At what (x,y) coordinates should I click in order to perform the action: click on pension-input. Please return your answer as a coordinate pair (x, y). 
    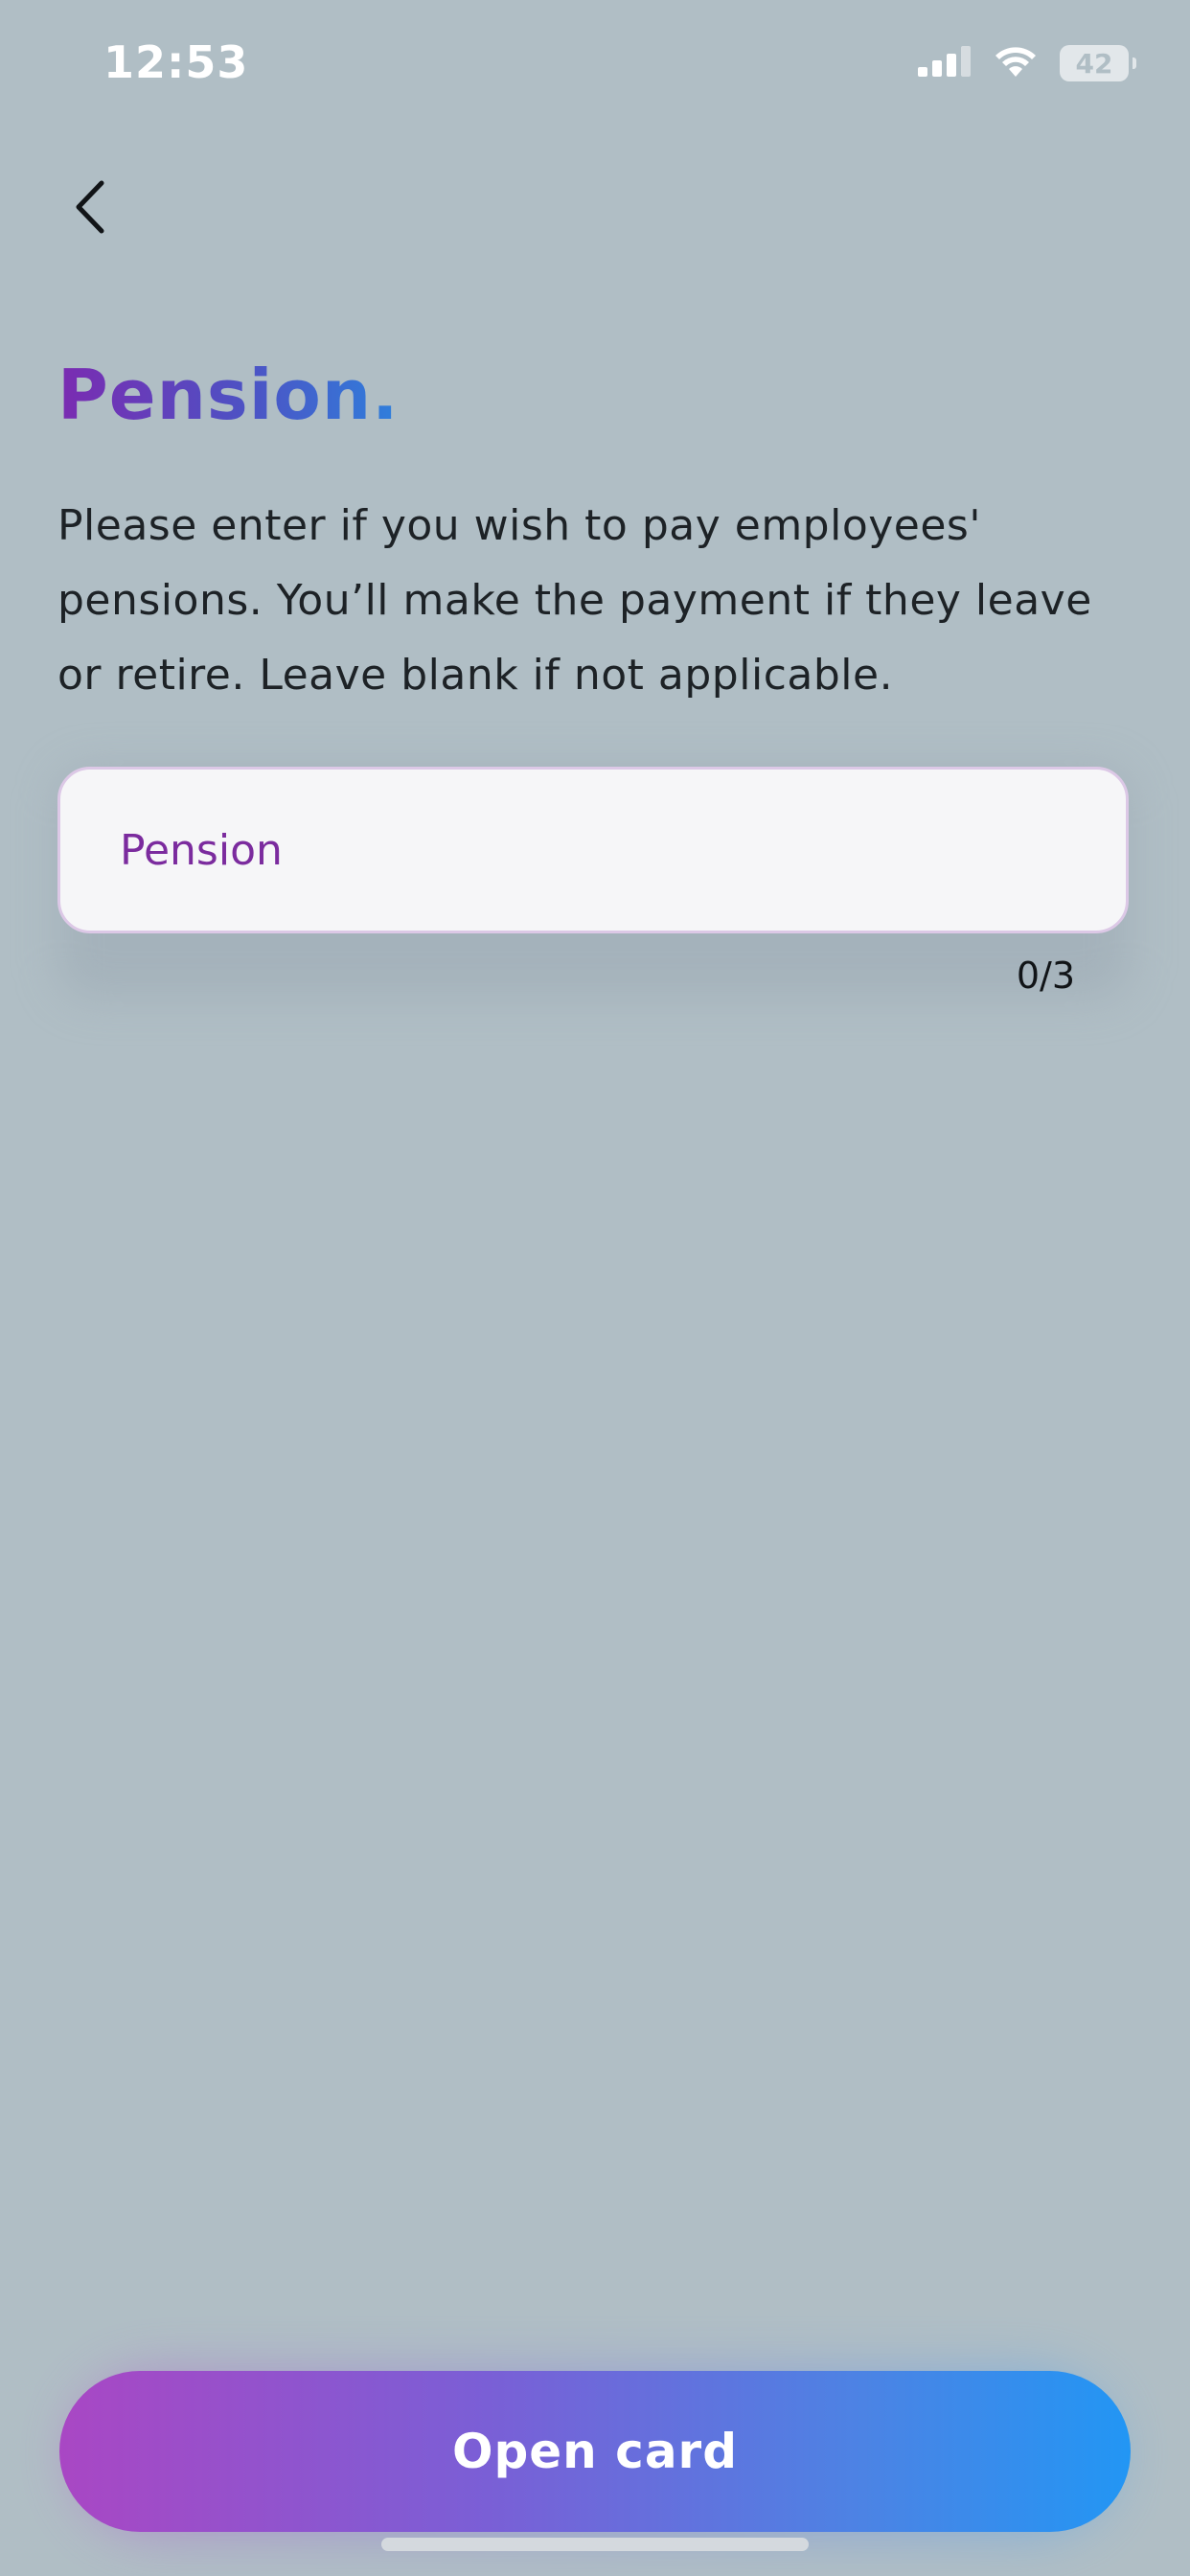
    Looking at the image, I should click on (622, 850).